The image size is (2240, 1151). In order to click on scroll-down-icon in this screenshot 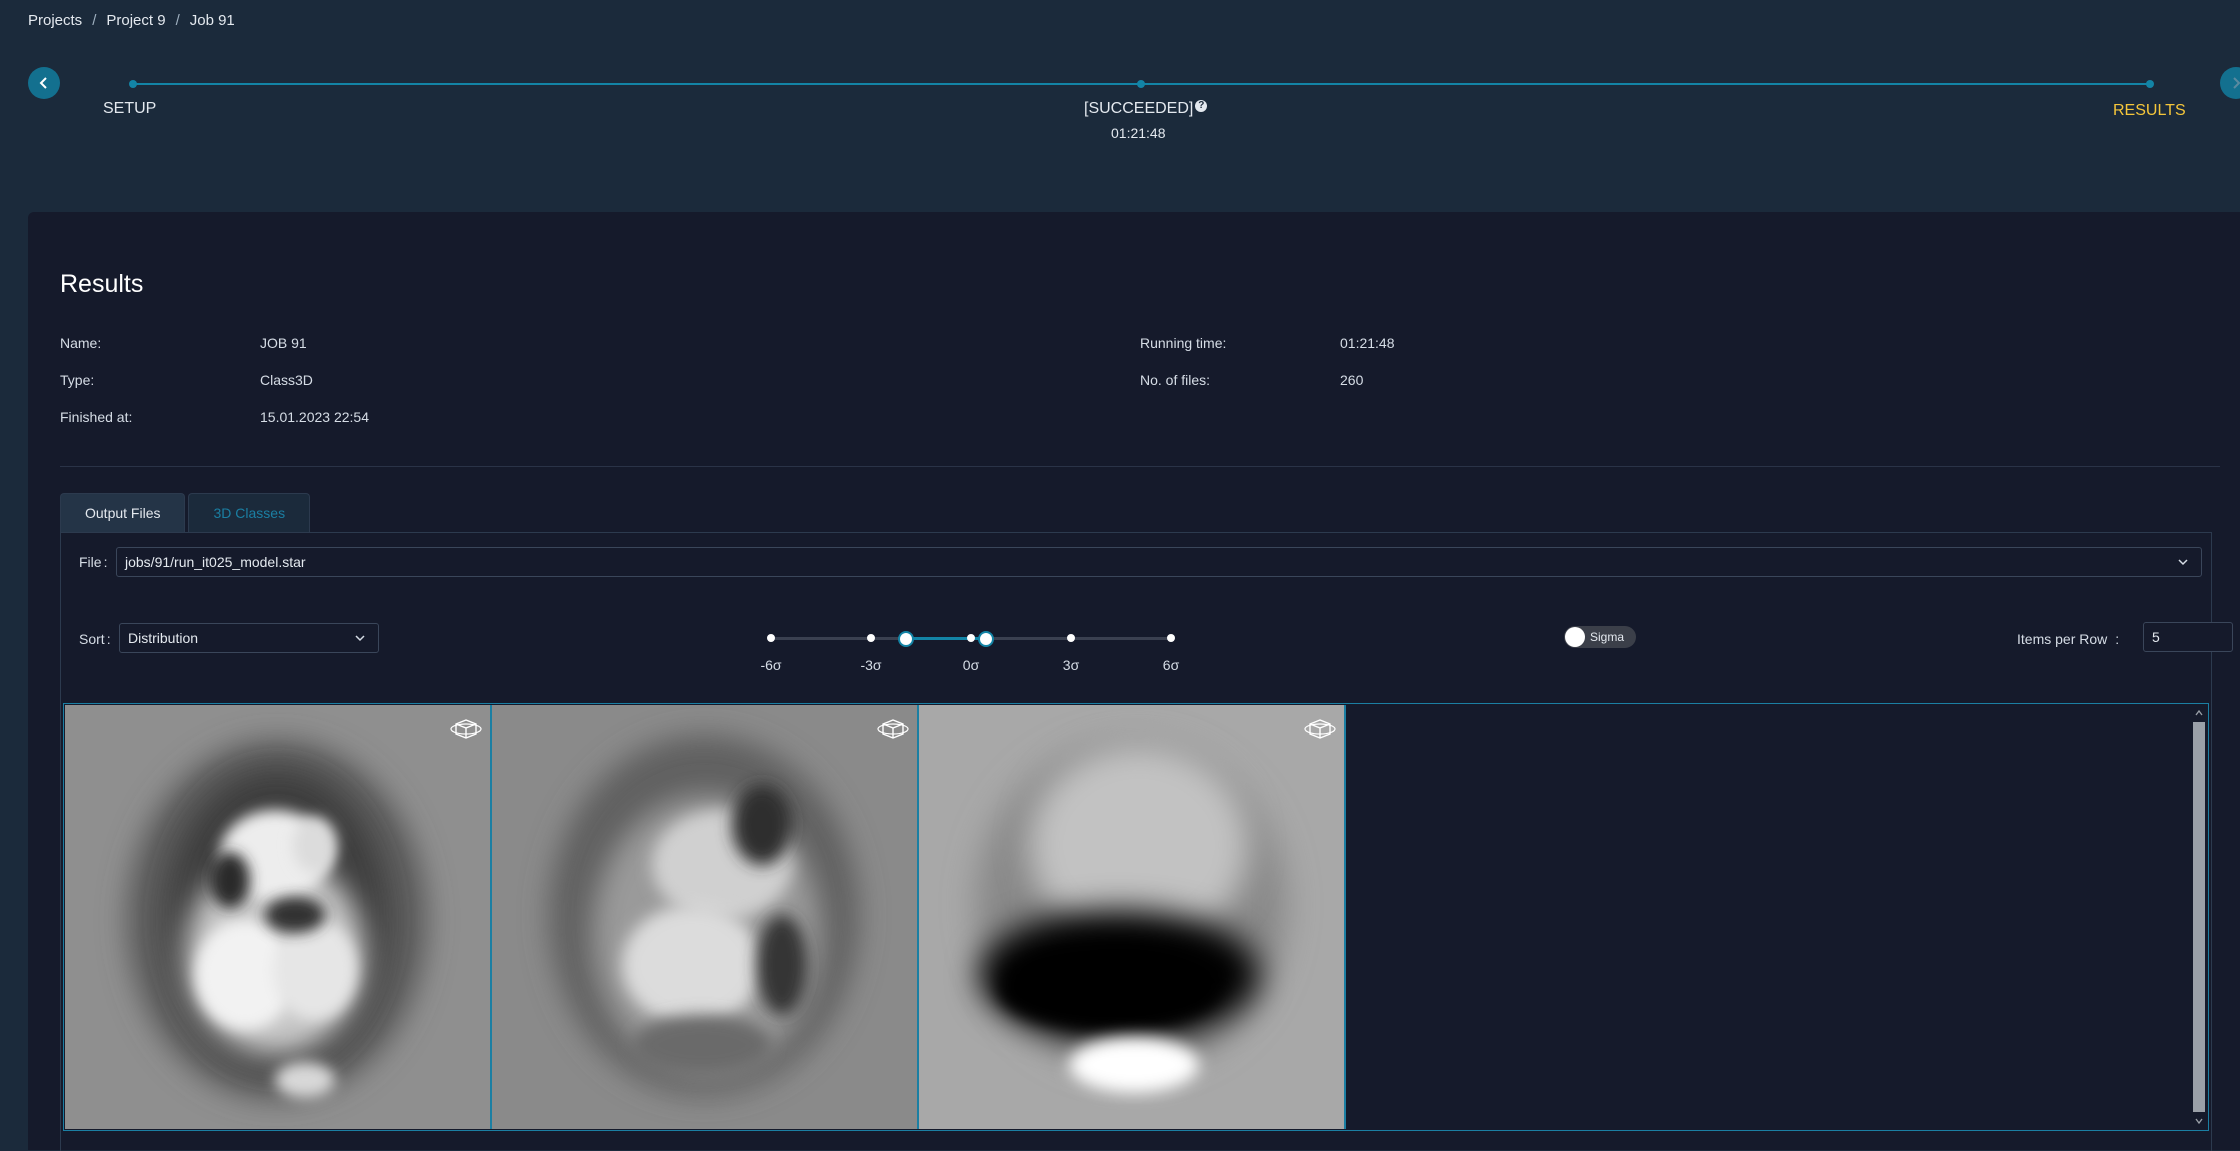, I will do `click(2199, 1121)`.